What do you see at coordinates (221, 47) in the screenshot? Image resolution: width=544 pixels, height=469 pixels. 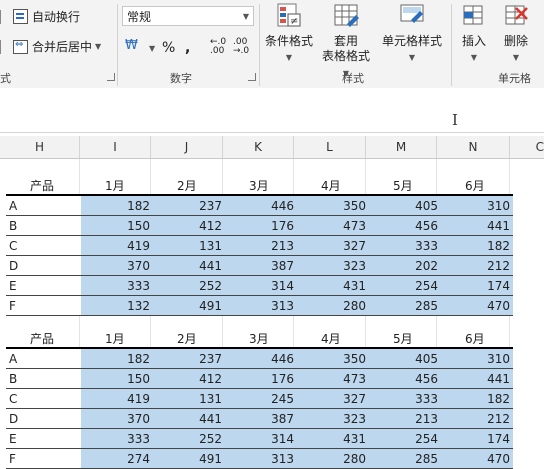 I see `increase-decimal-button: ←.0 .00` at bounding box center [221, 47].